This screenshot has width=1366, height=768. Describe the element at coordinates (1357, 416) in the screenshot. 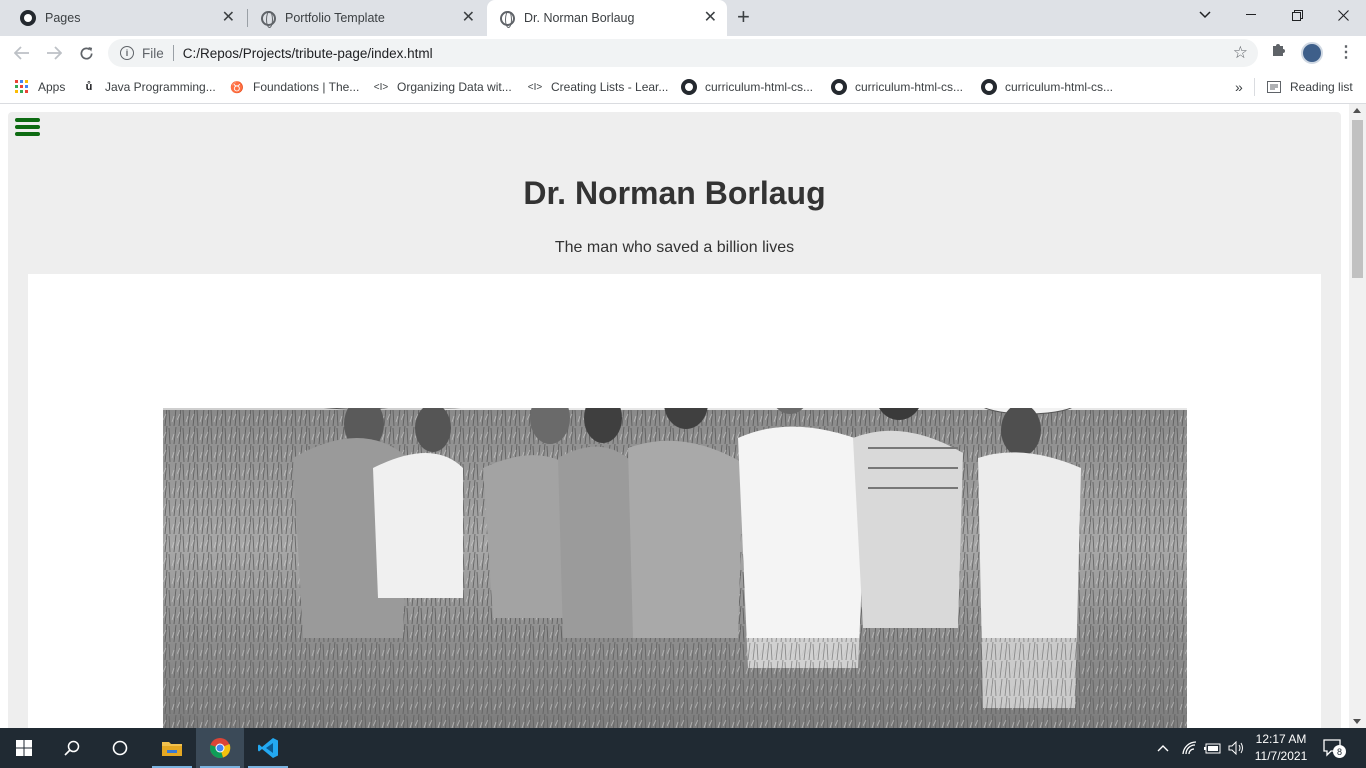

I see `page-scrollbar` at that location.